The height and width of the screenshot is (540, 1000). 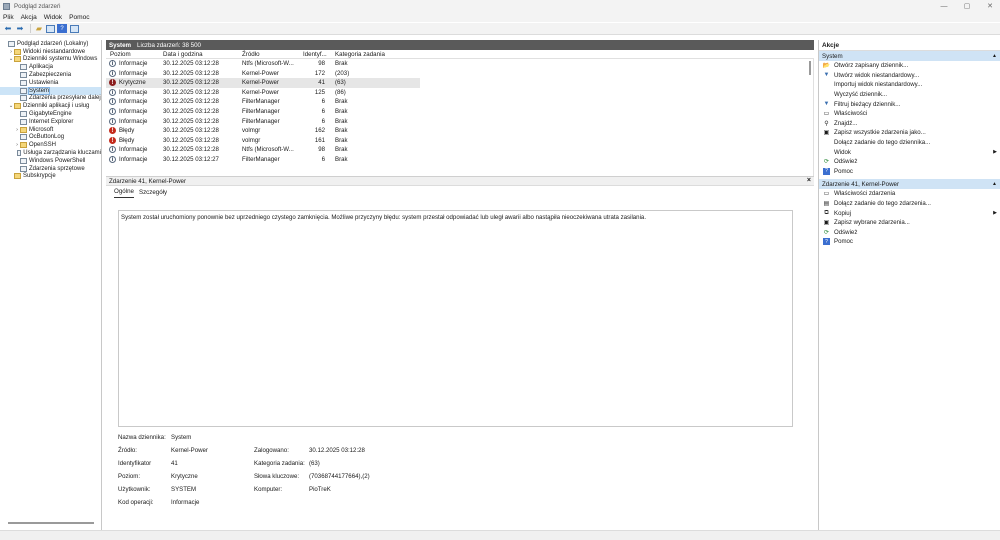 I want to click on minimize-button: —, so click(x=944, y=6).